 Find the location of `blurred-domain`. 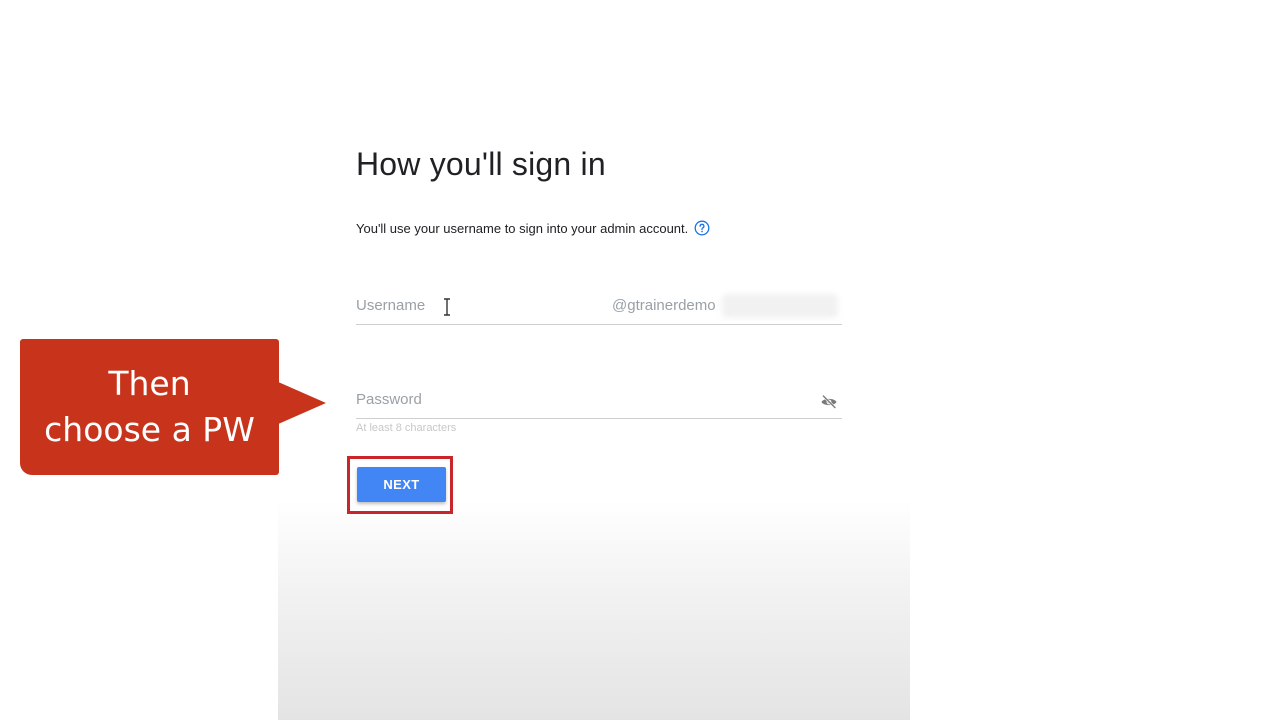

blurred-domain is located at coordinates (780, 306).